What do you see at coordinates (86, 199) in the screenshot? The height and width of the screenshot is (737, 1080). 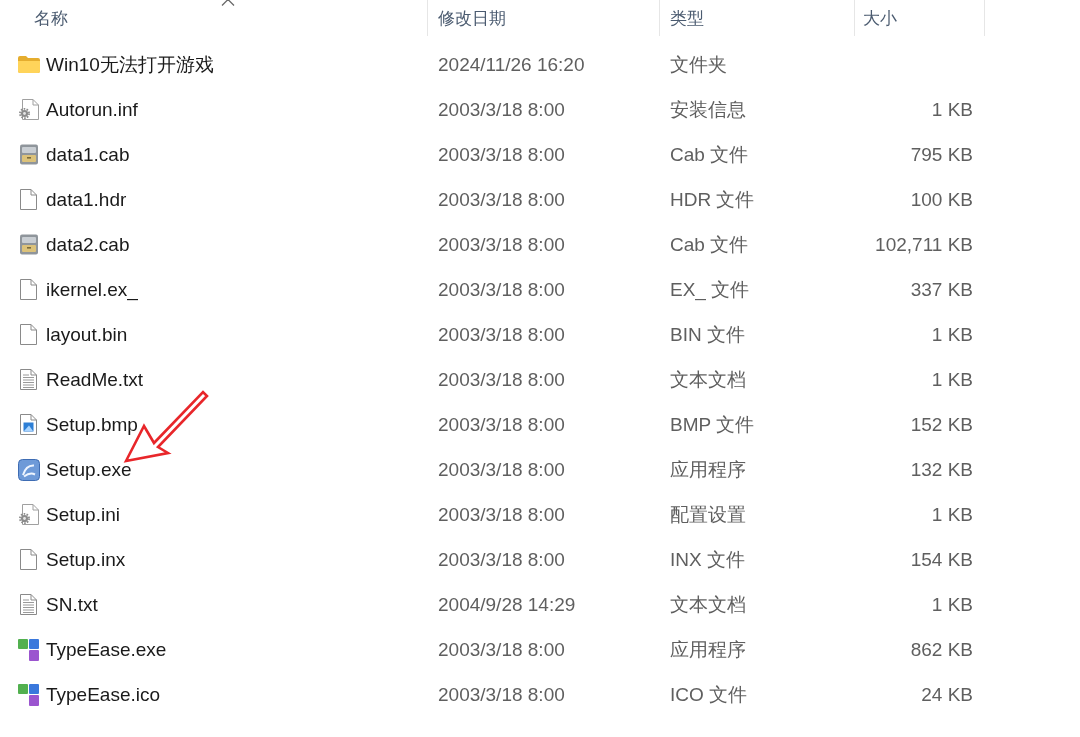 I see `file-name: data1.hdr` at bounding box center [86, 199].